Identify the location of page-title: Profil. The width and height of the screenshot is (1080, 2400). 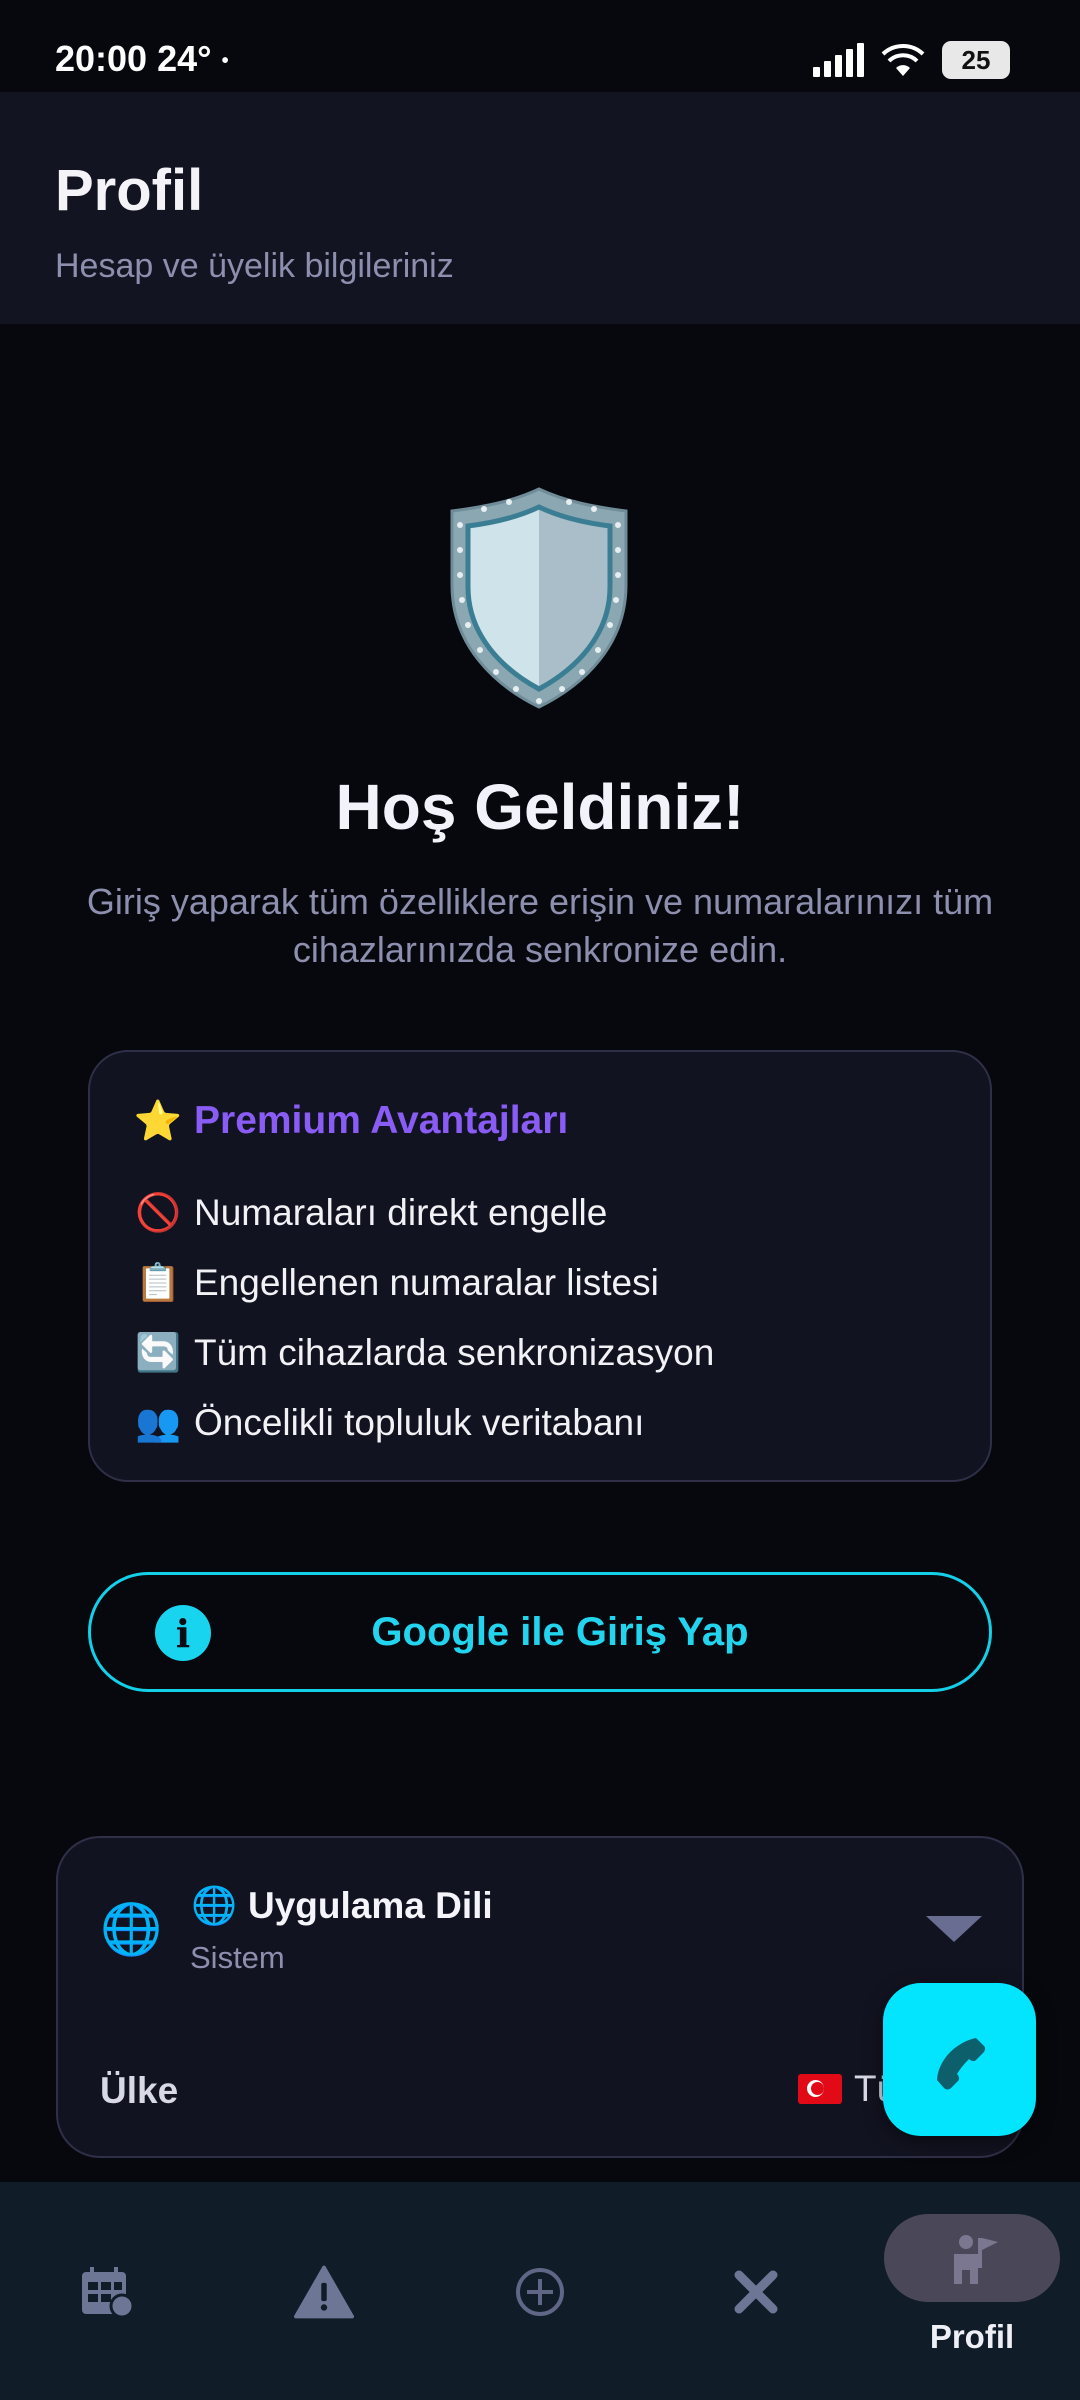
(129, 190).